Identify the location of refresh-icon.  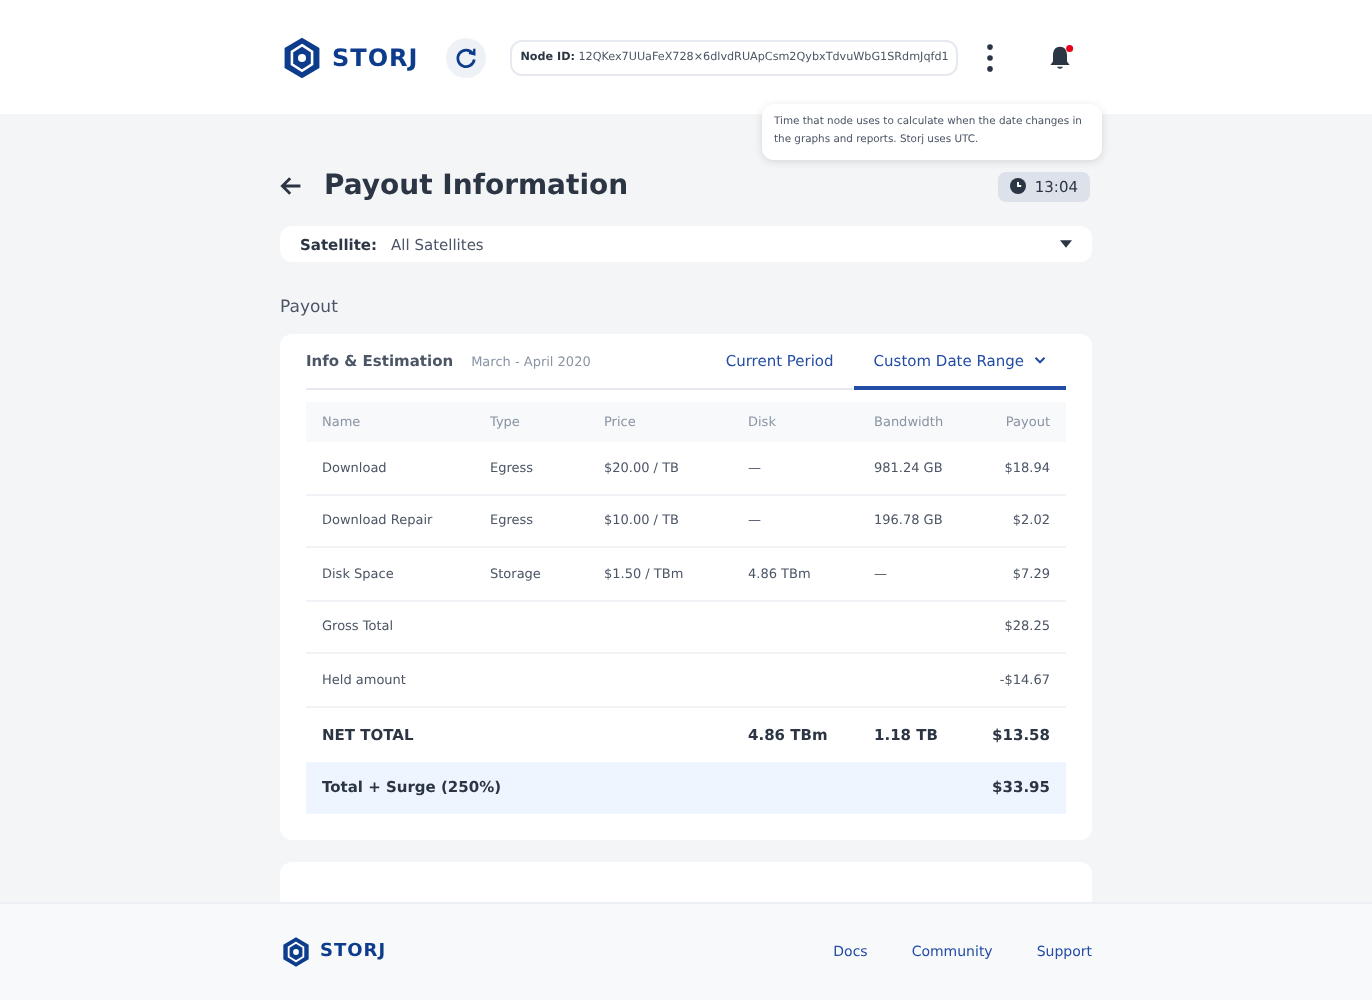
(466, 57).